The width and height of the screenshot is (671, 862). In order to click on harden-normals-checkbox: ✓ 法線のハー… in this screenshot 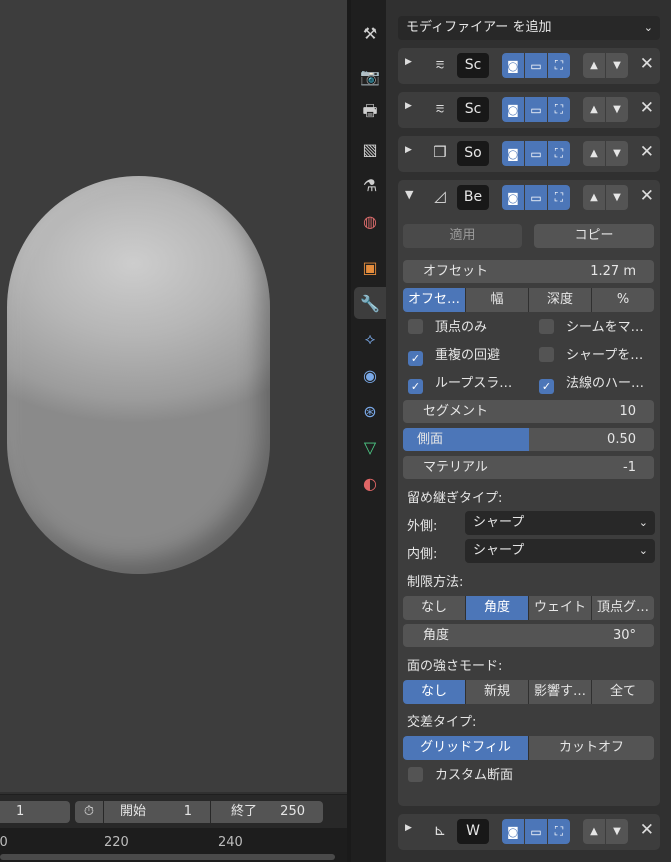, I will do `click(591, 384)`.